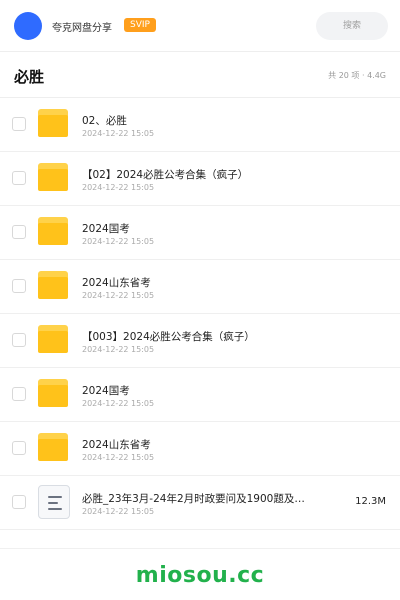 The width and height of the screenshot is (400, 600). I want to click on footer: miosou.cc, so click(200, 574).